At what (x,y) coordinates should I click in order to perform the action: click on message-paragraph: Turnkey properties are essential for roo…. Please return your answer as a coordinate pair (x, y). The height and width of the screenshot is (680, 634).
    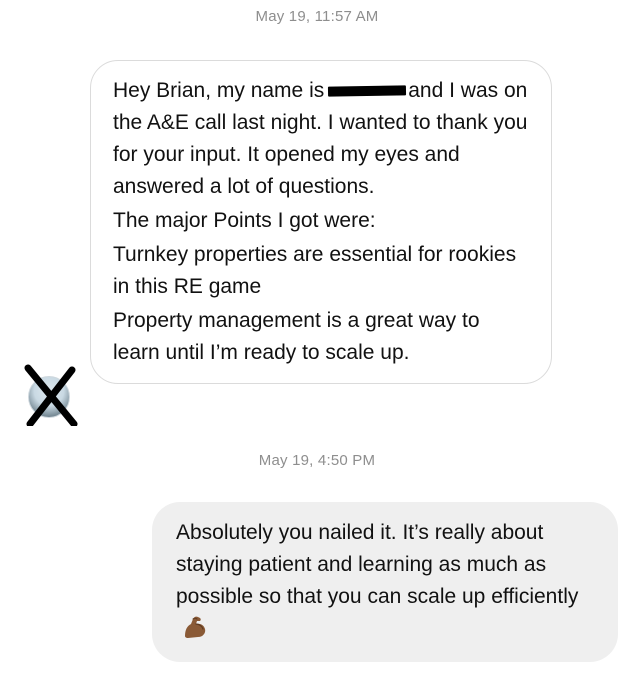
    Looking at the image, I should click on (315, 270).